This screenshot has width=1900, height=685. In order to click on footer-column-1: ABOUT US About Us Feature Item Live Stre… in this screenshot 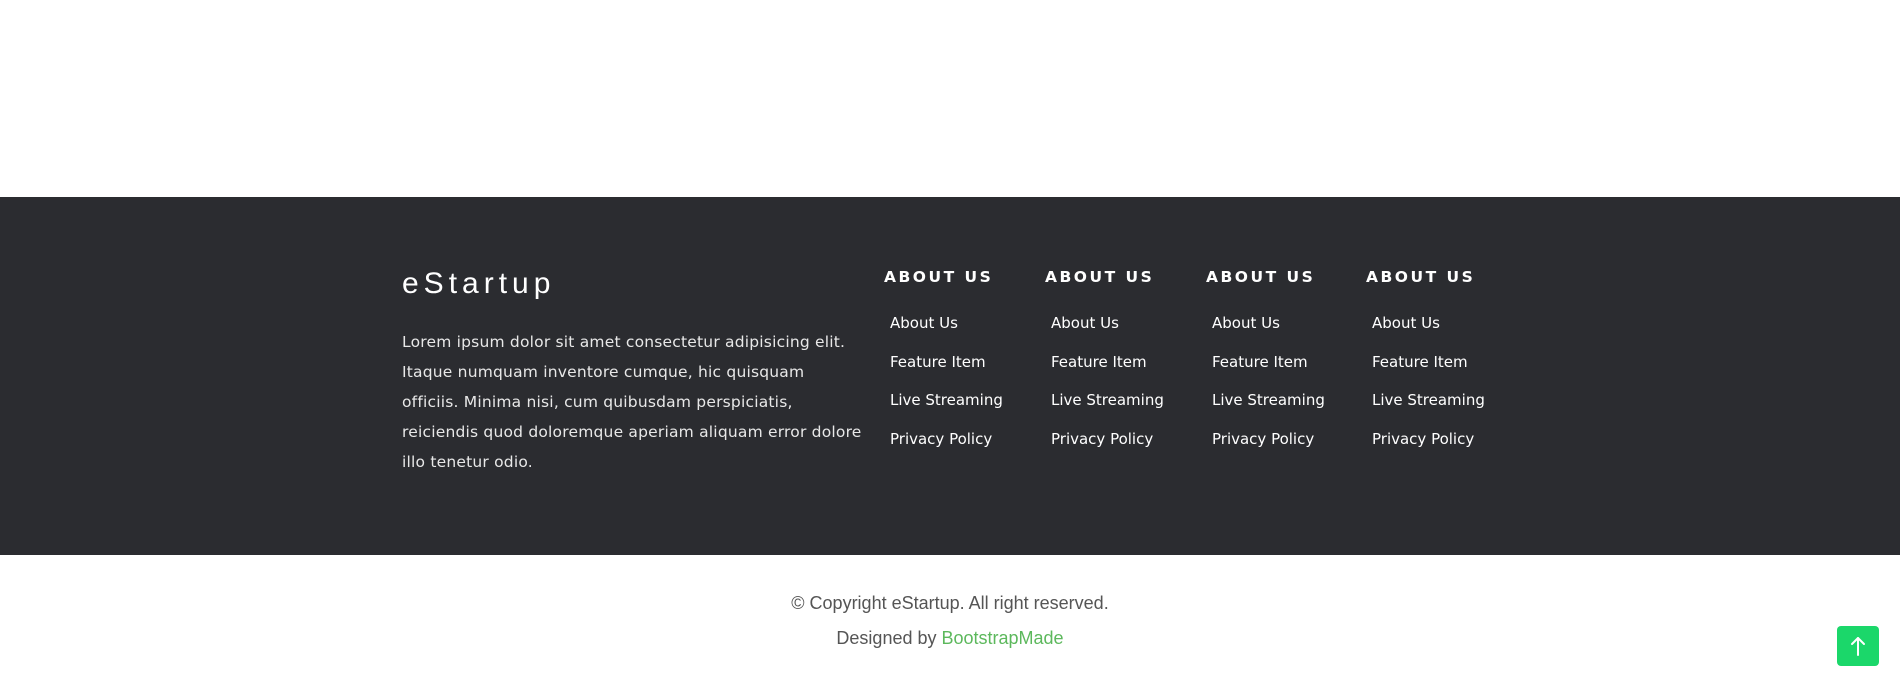, I will do `click(959, 367)`.